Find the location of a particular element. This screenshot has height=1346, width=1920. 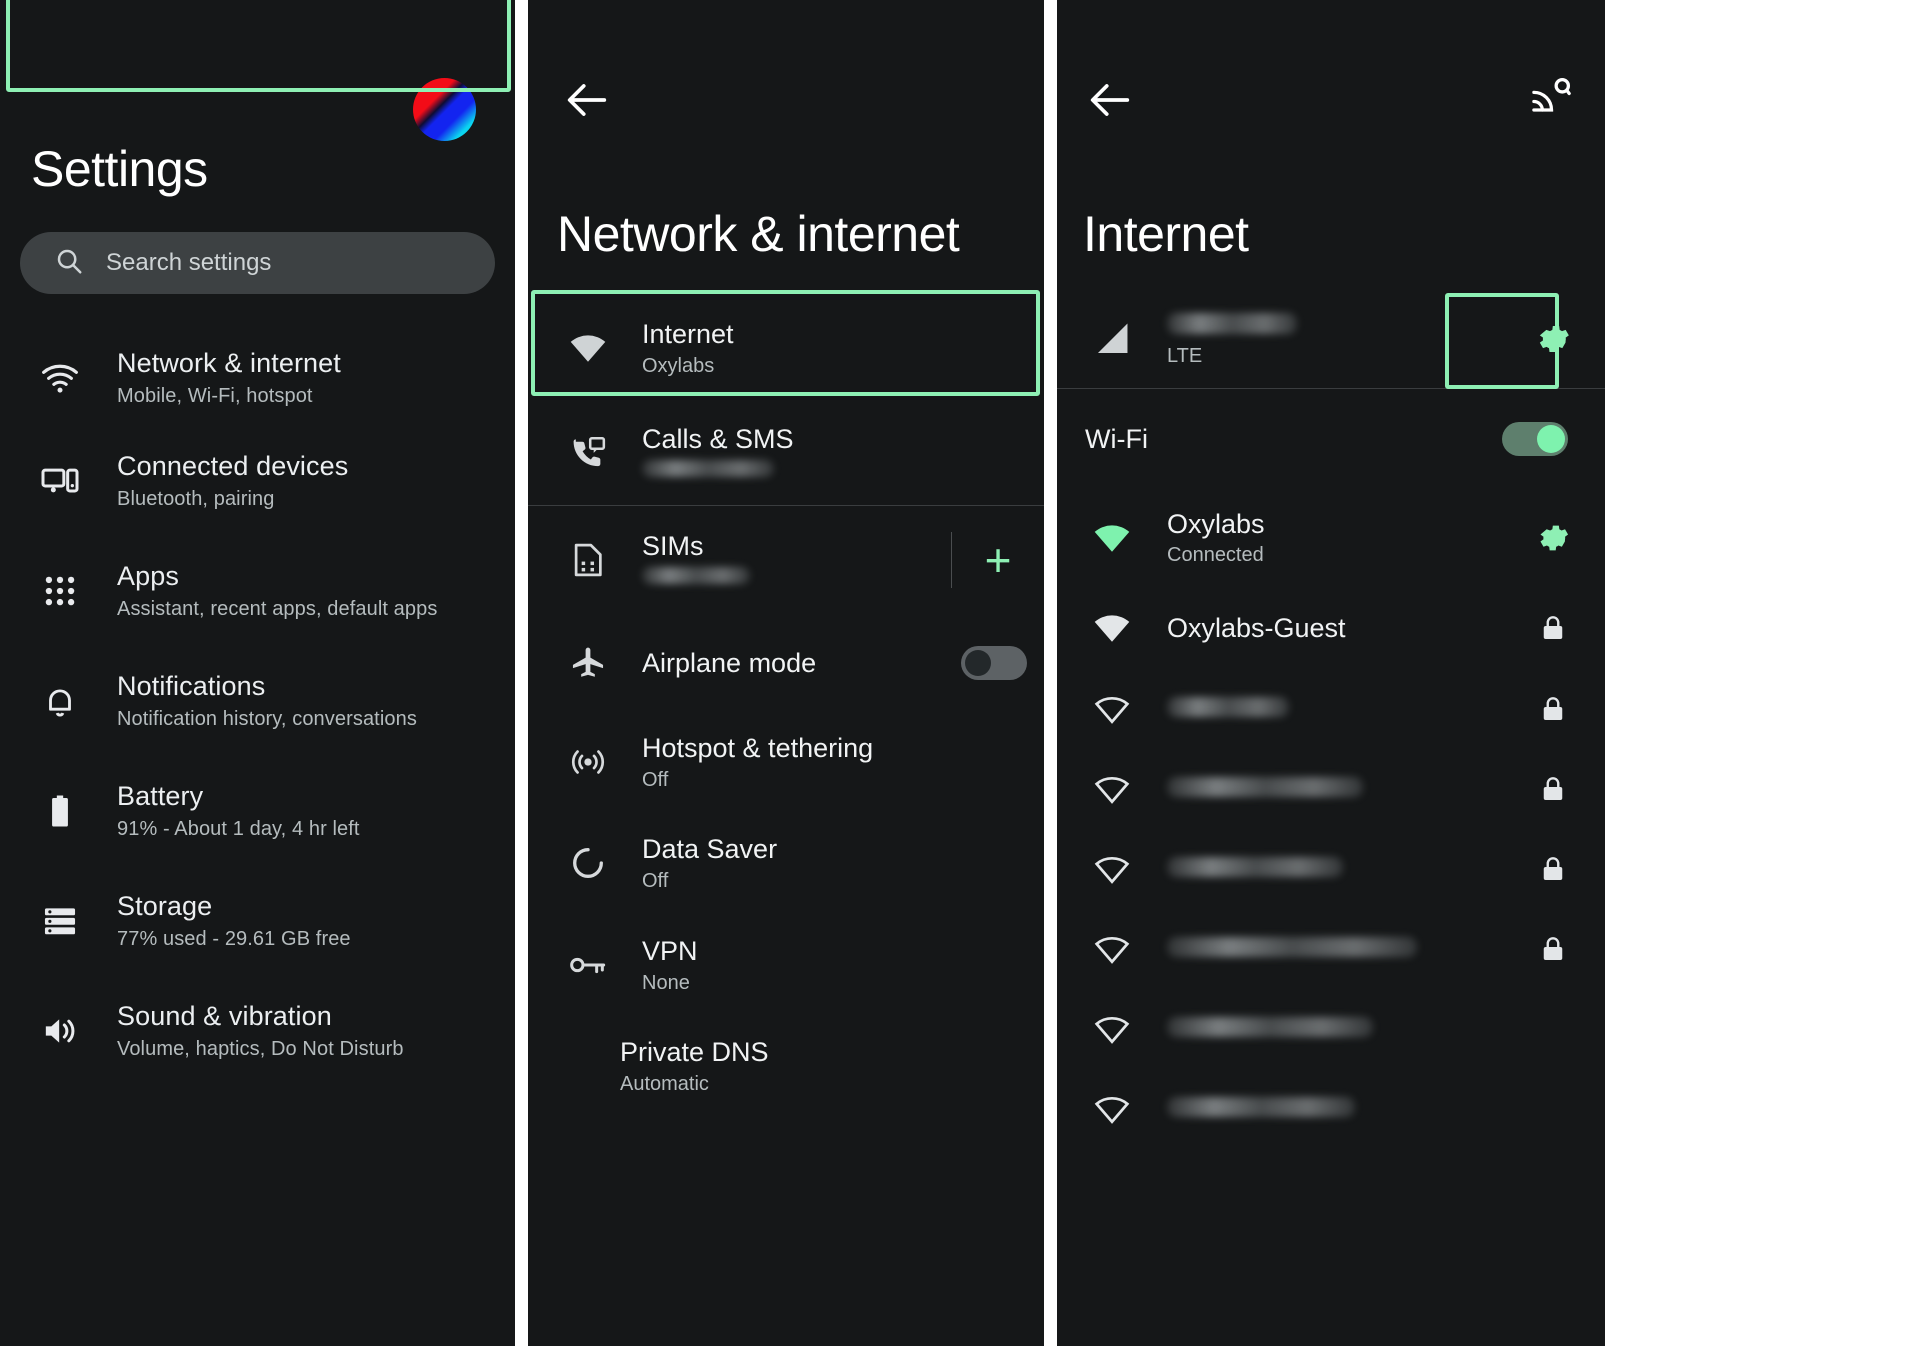

bell-icon is located at coordinates (60, 701).